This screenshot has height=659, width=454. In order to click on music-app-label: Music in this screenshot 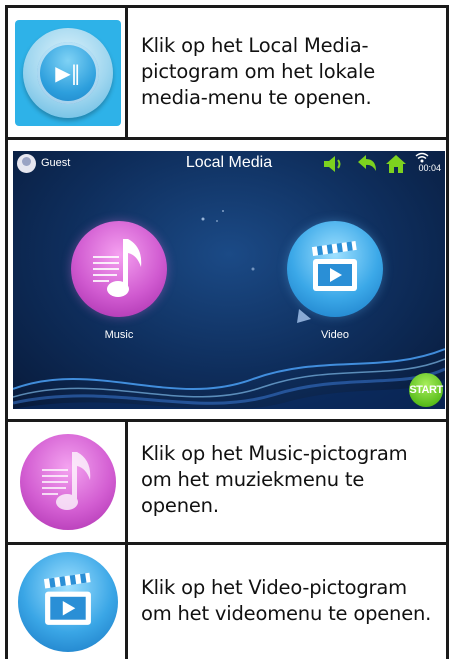, I will do `click(119, 335)`.